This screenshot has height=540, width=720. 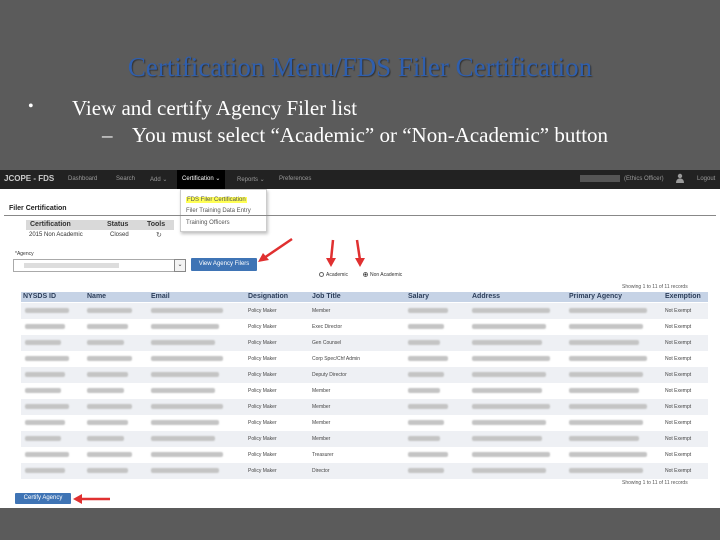 What do you see at coordinates (268, 296) in the screenshot?
I see `th-designation: Designation` at bounding box center [268, 296].